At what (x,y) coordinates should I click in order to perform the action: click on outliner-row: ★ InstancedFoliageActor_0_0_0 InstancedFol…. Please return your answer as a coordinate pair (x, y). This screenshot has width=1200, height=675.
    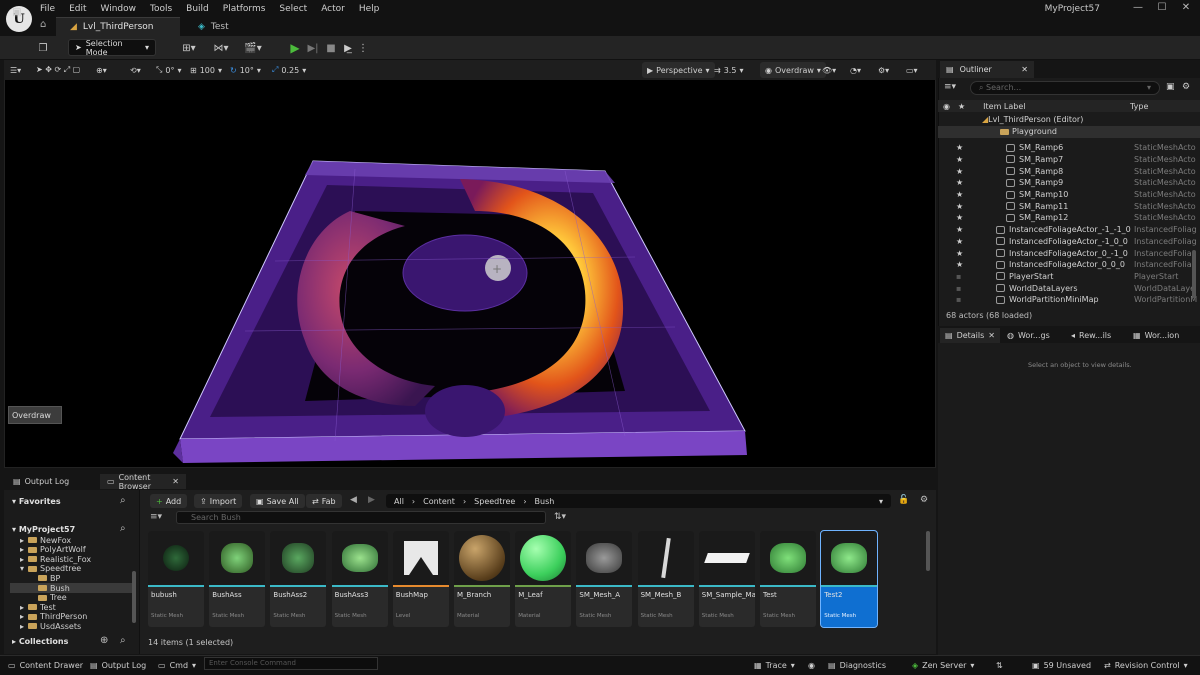
    Looking at the image, I should click on (1069, 265).